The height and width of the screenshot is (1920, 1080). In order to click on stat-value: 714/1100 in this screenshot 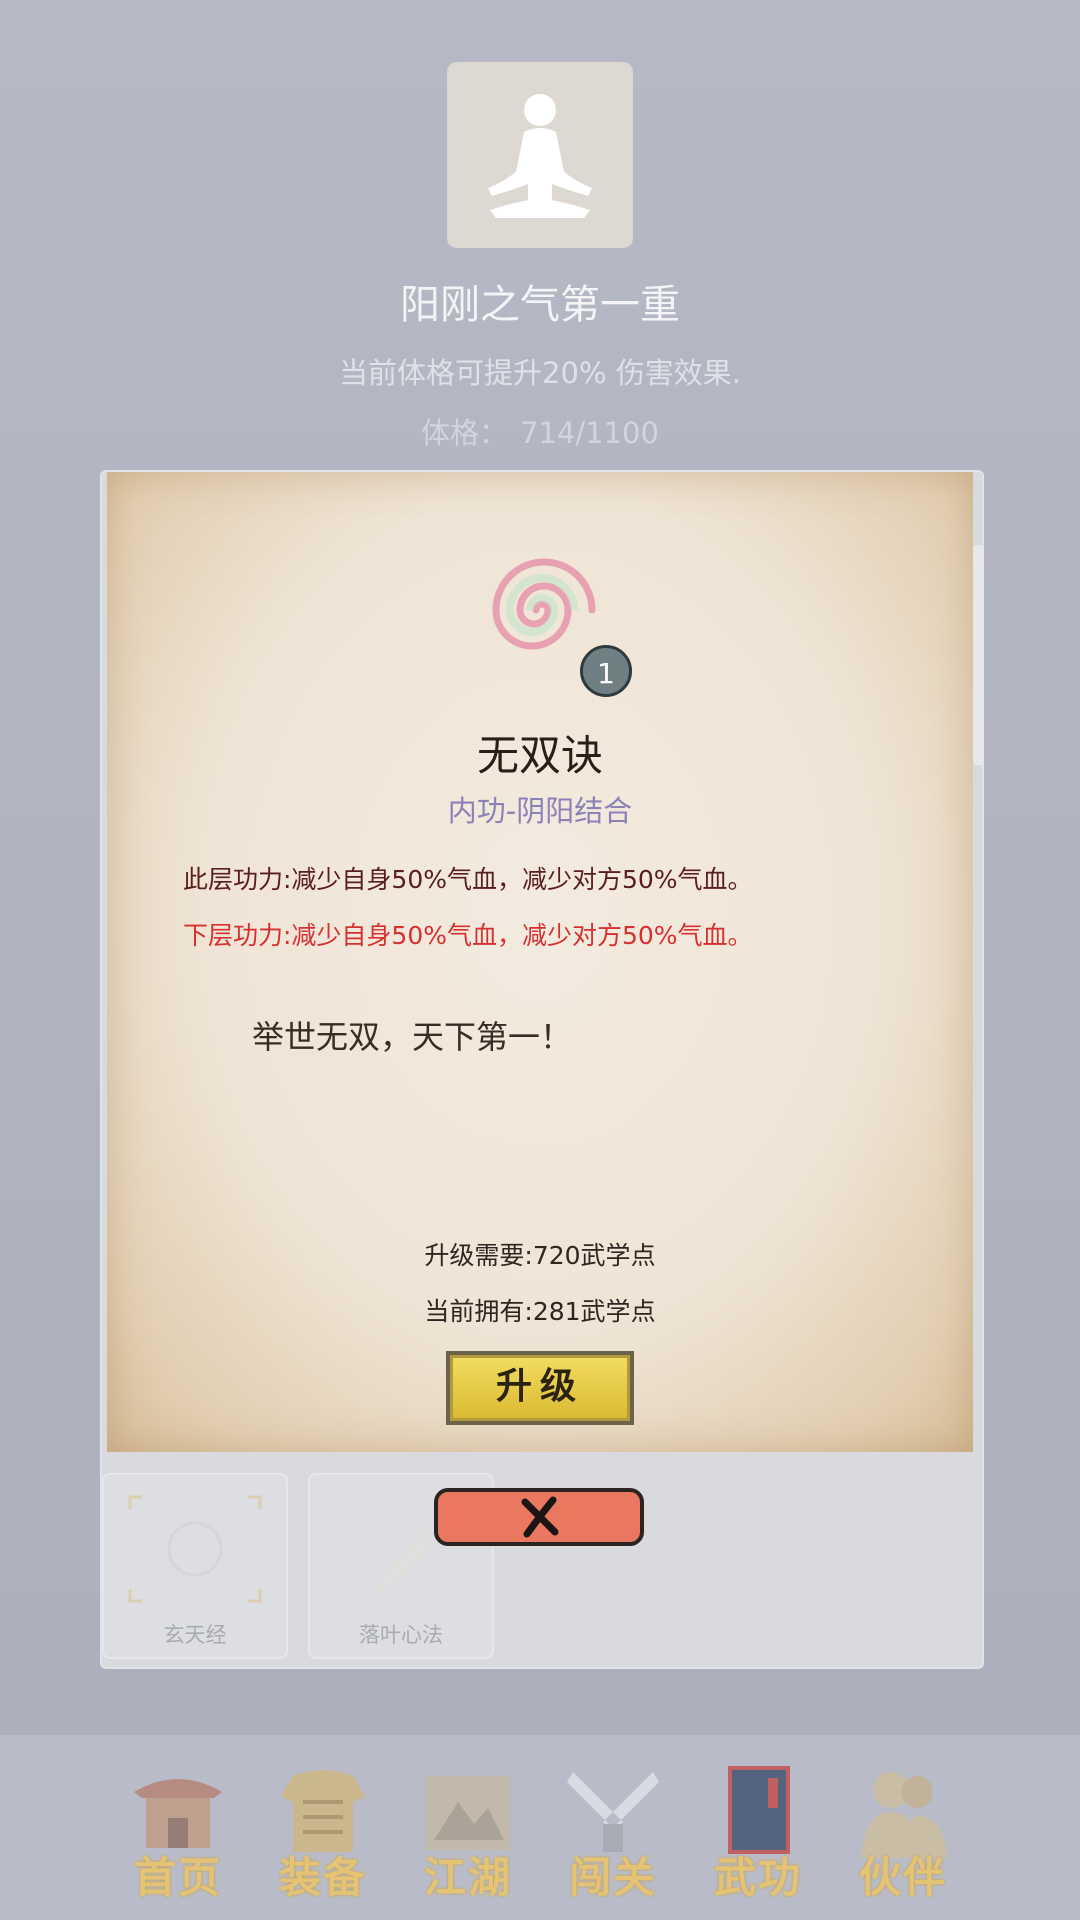, I will do `click(589, 433)`.